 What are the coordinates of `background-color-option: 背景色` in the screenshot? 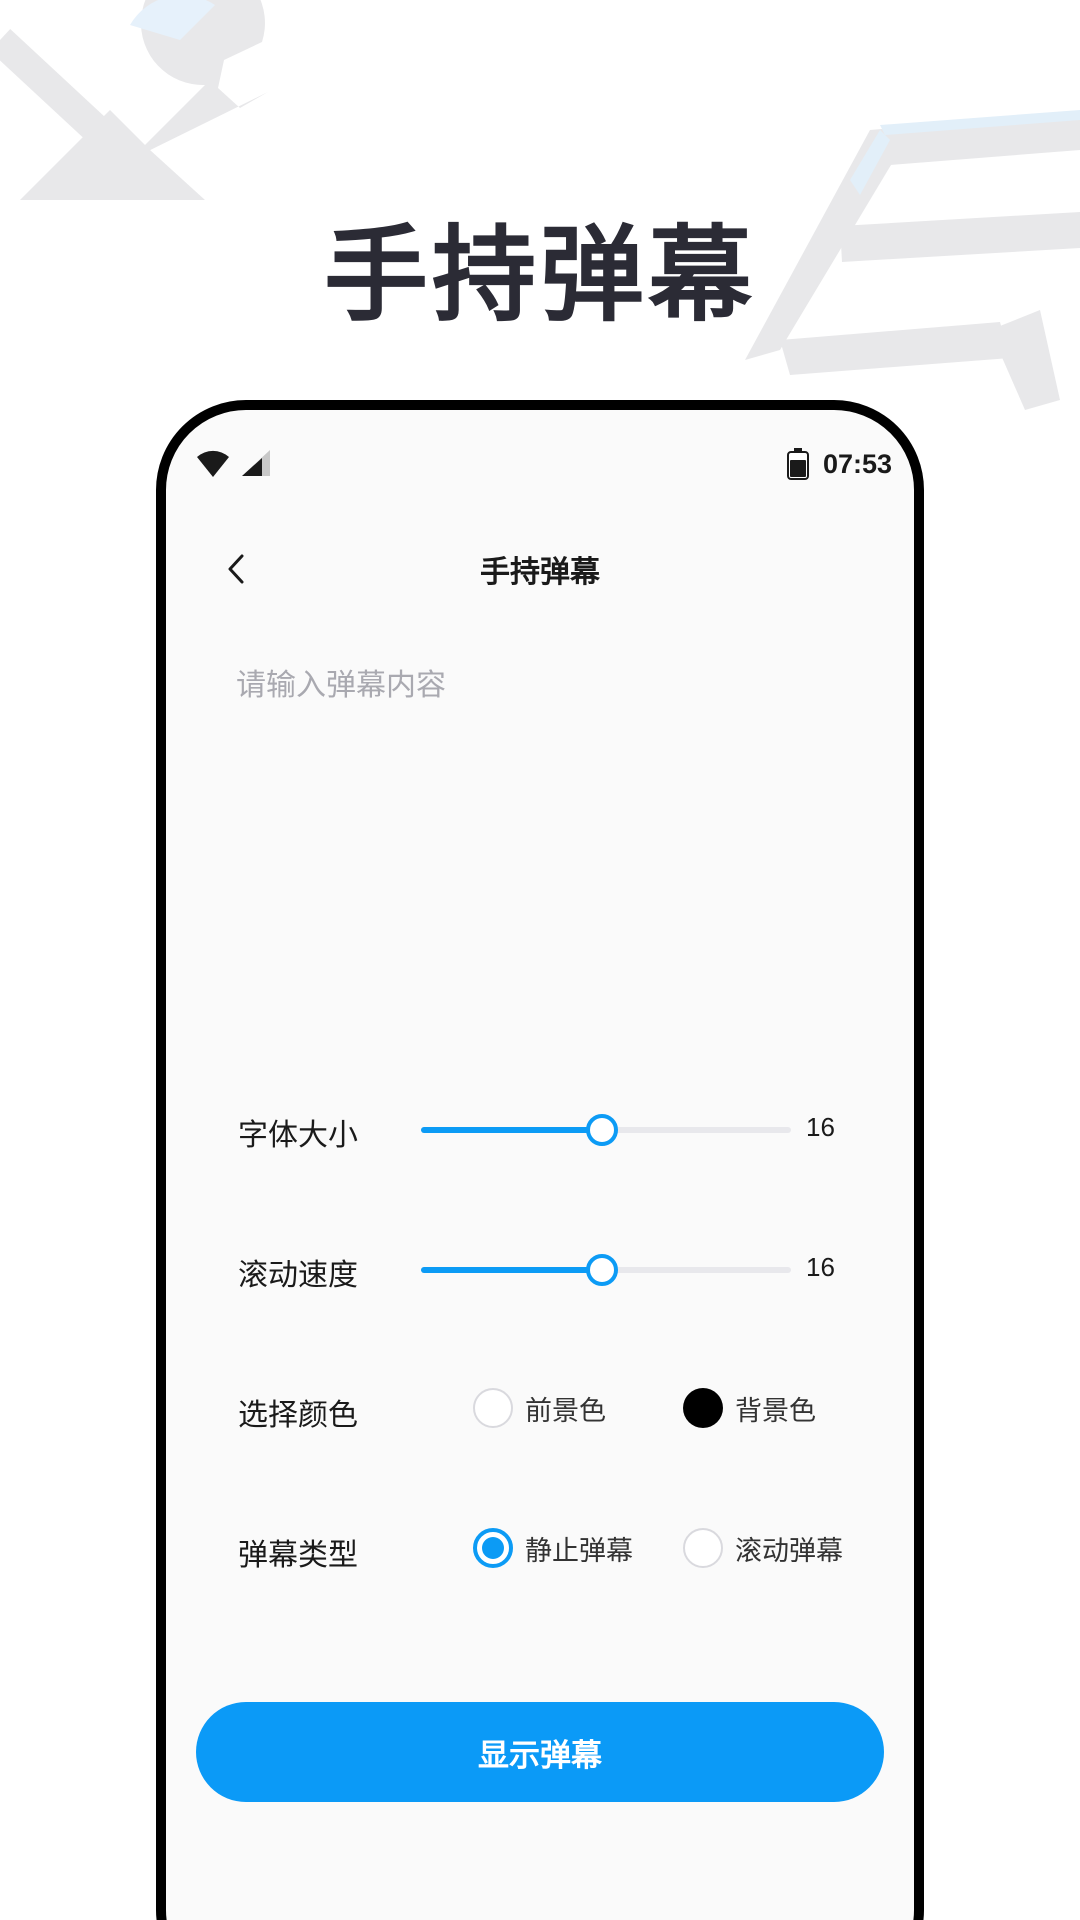 It's located at (749, 1408).